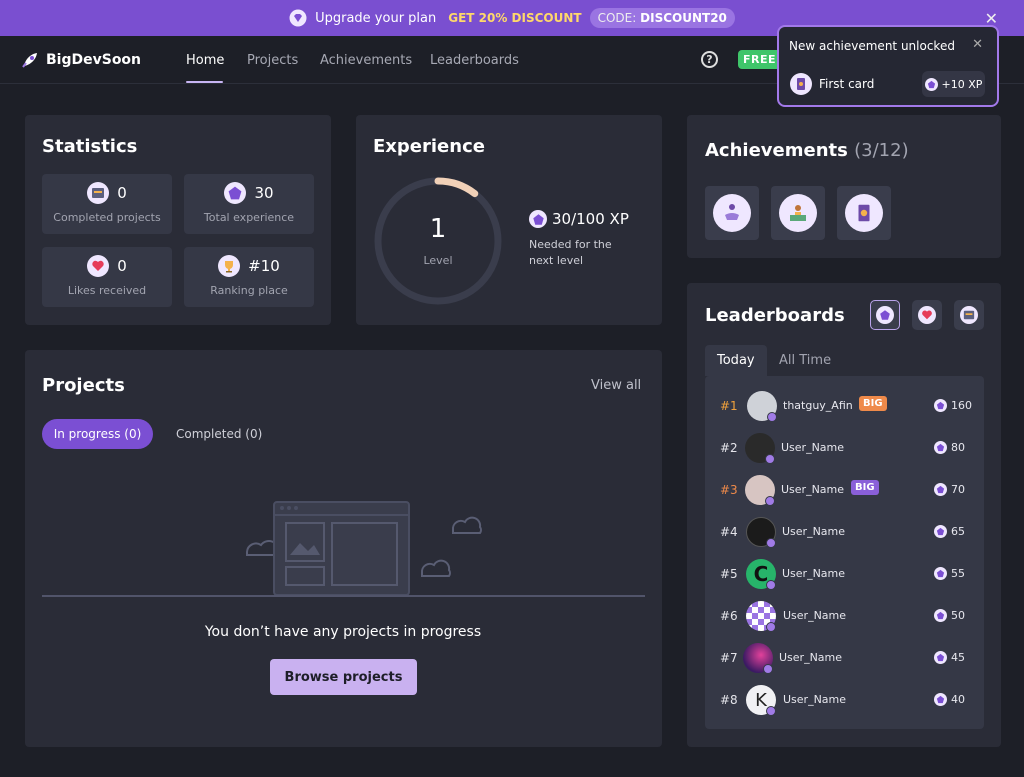 This screenshot has width=1024, height=777. I want to click on leaderboard-row: #8 K User_Name 40, so click(844, 700).